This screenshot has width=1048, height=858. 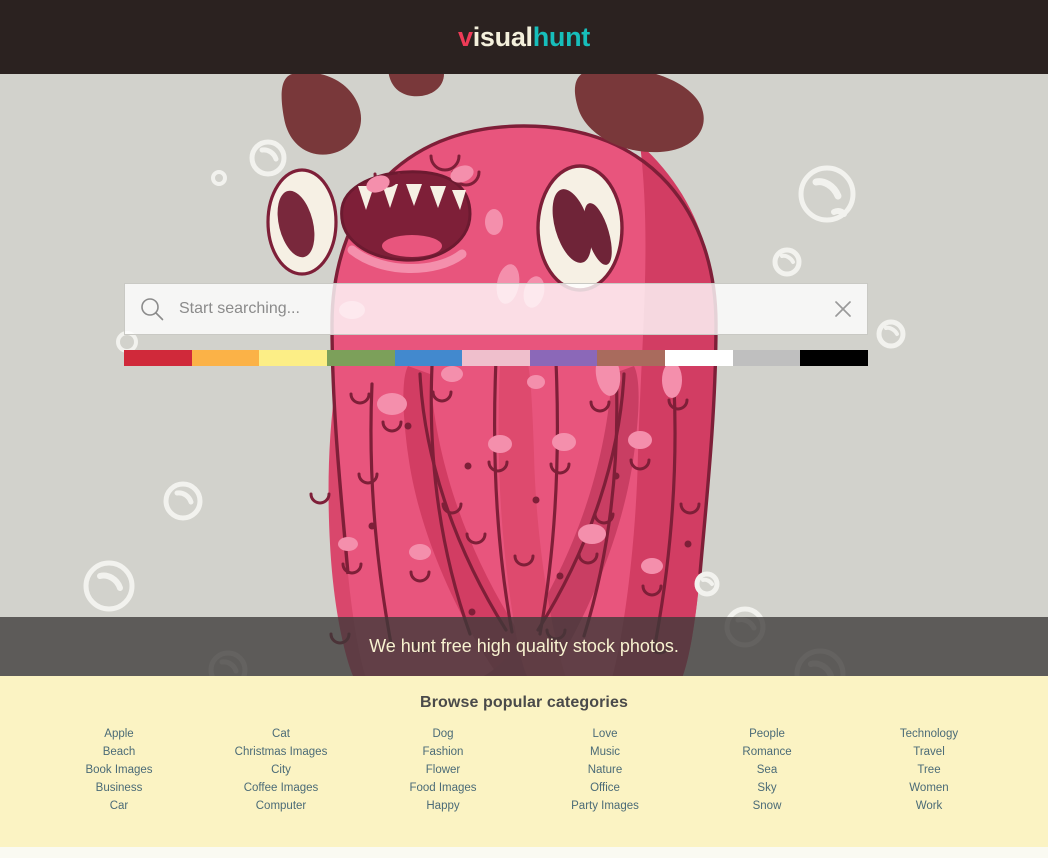 I want to click on color-swatch-purple, so click(x=563, y=358).